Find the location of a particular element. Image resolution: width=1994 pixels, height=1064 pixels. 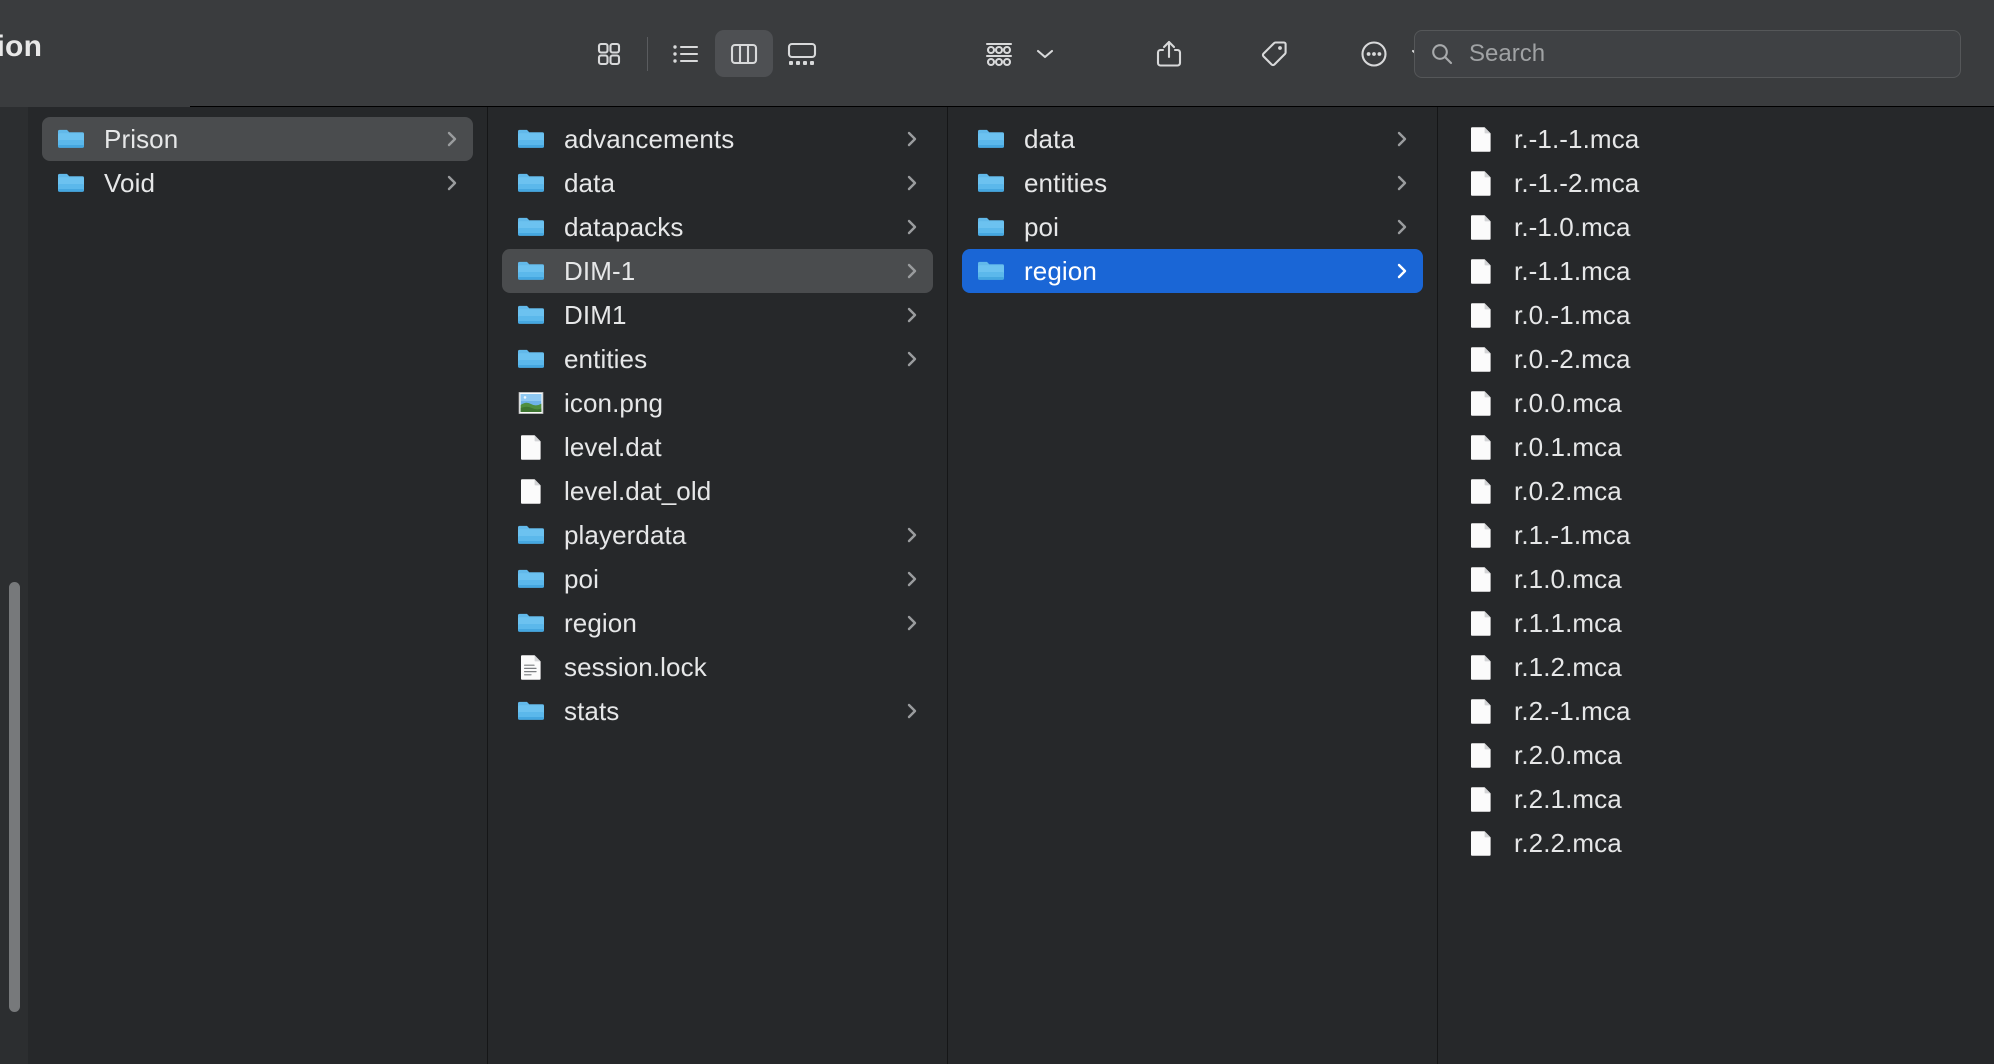

chevron-down-icon is located at coordinates (1045, 53).